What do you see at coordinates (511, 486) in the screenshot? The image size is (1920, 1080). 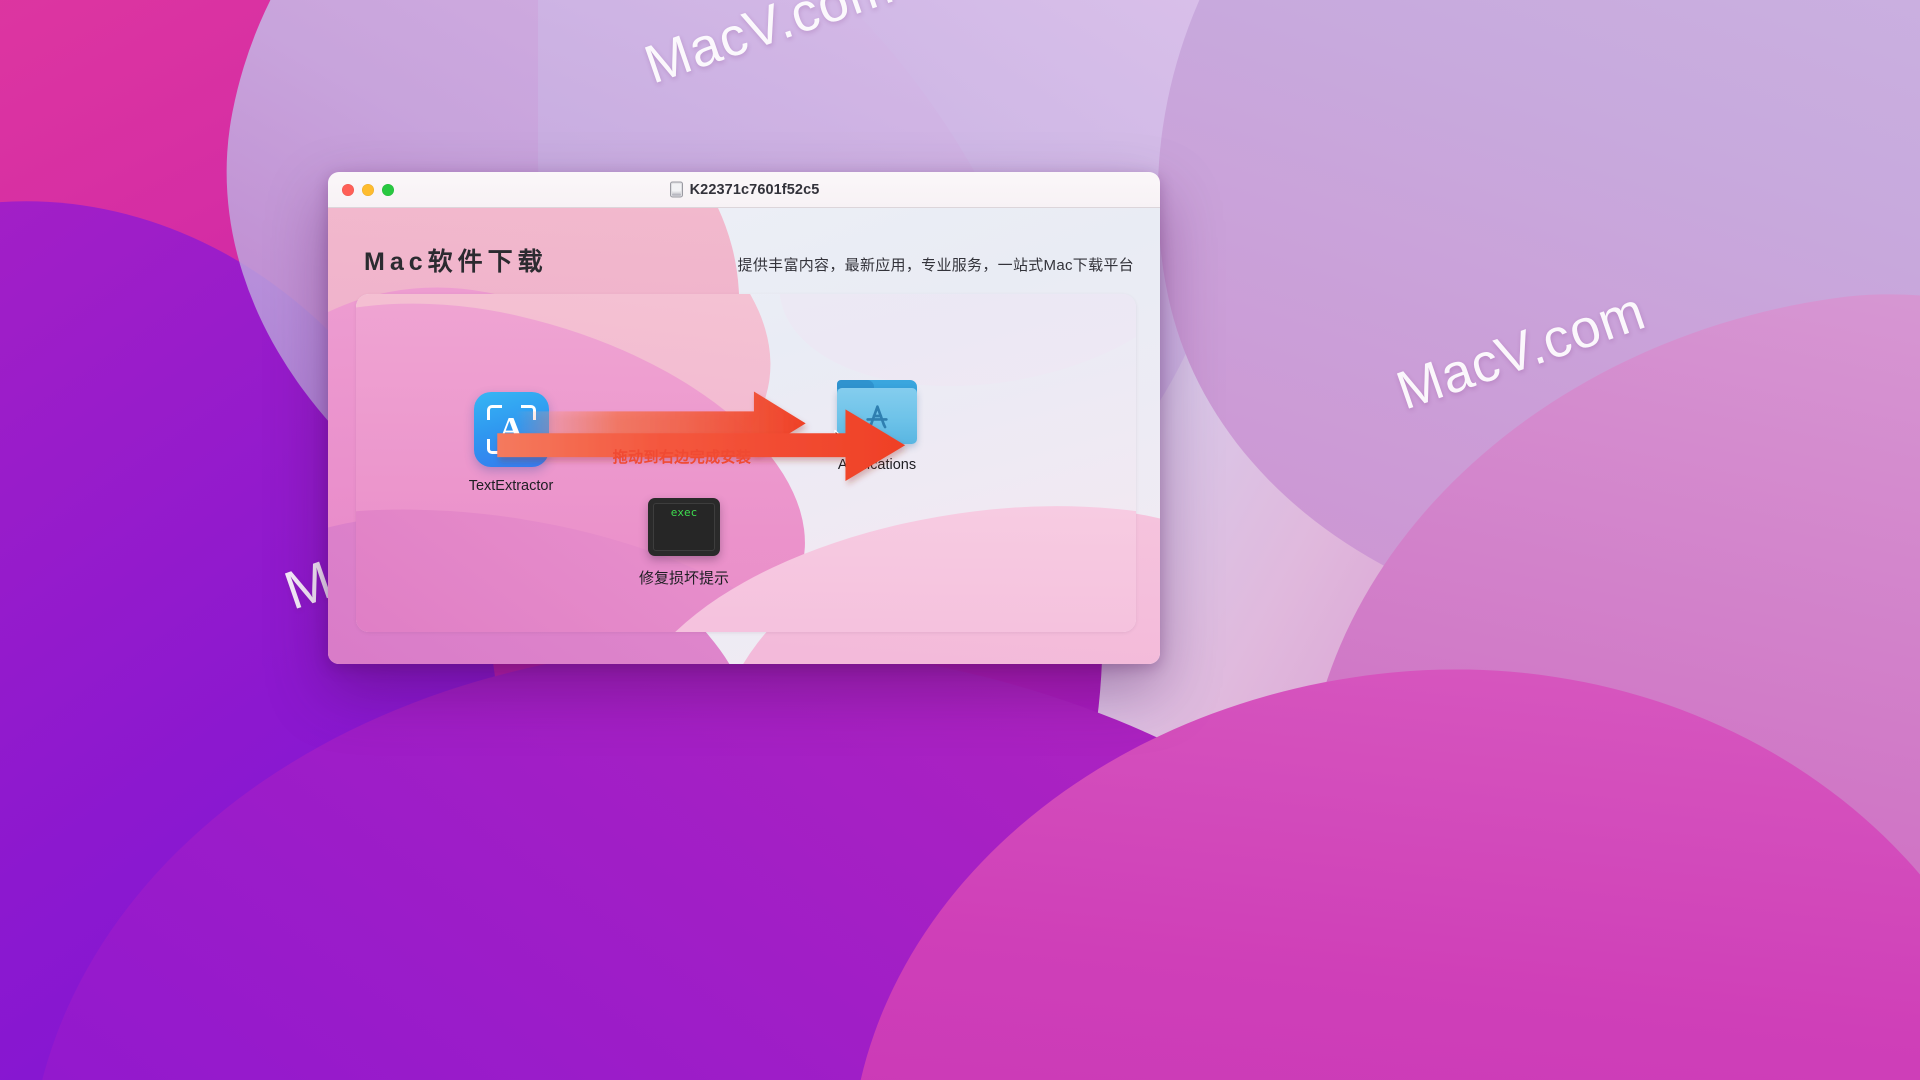 I see `source-app-label: TextExtractor` at bounding box center [511, 486].